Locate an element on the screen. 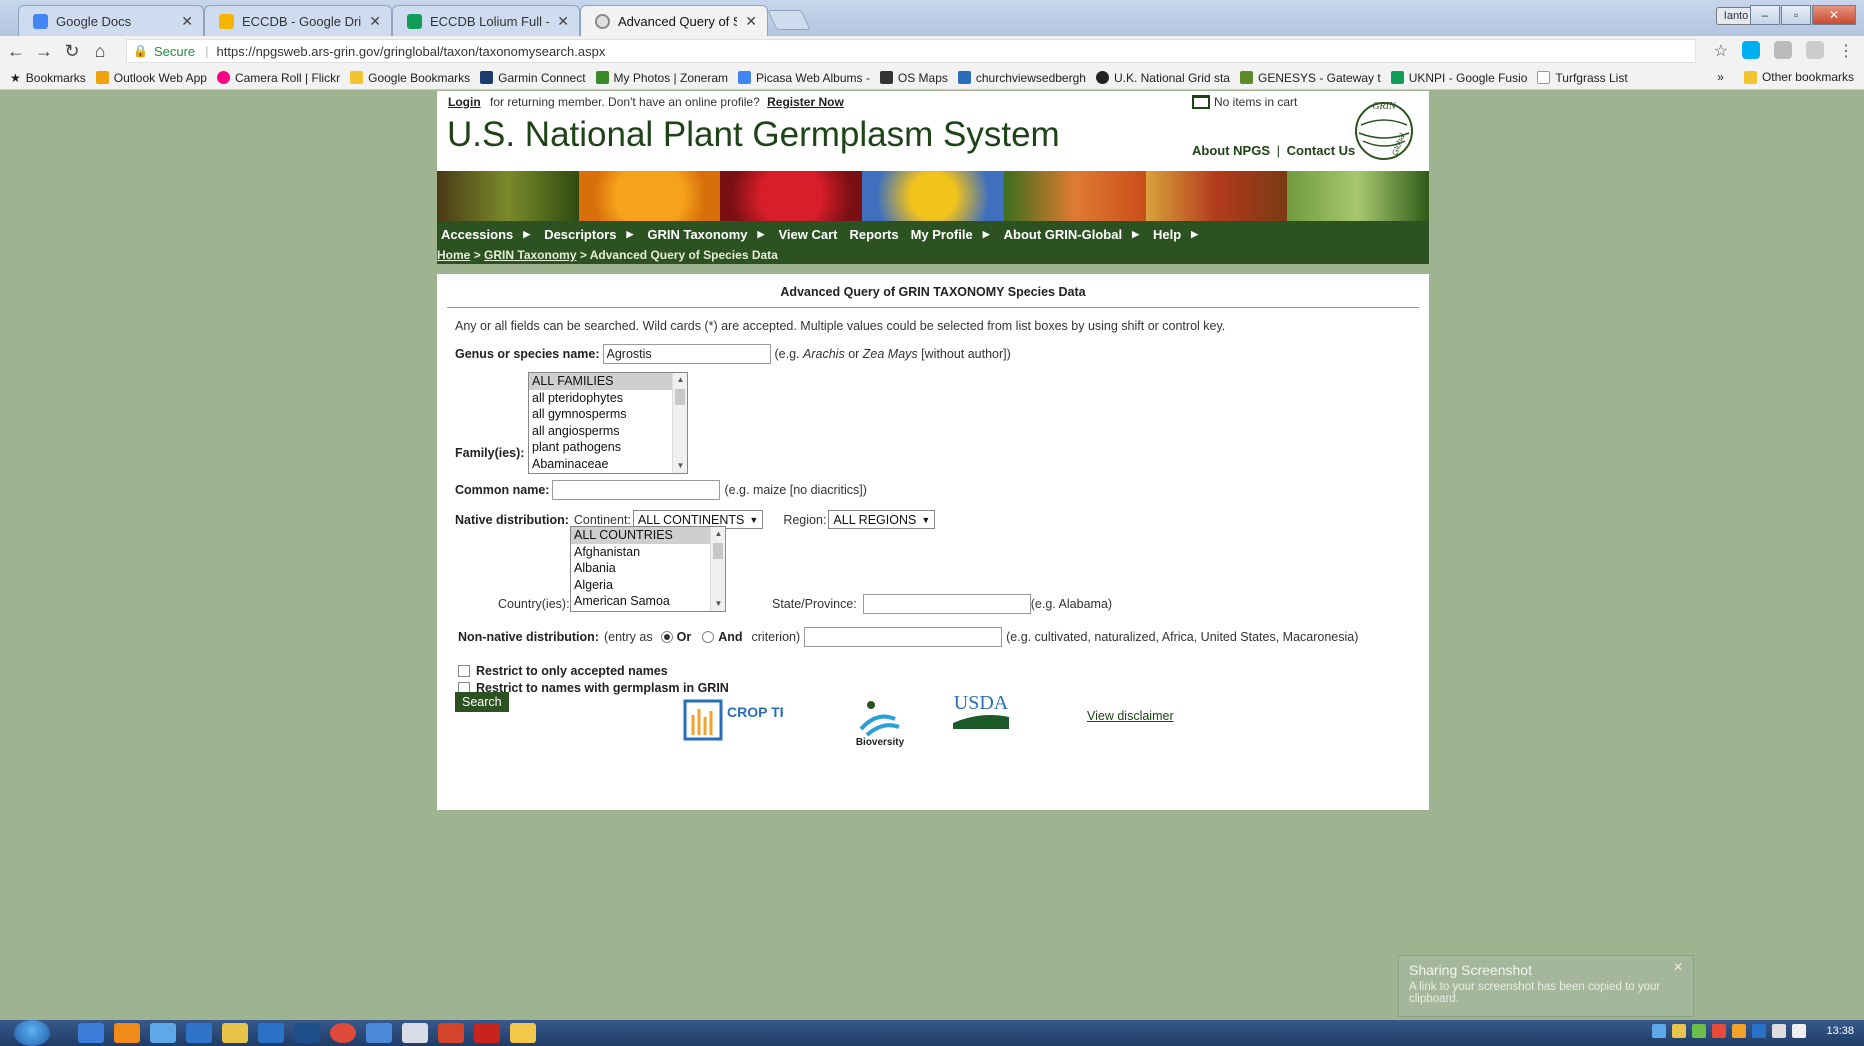 This screenshot has height=1046, width=1864. bookmark-item: GENESYS - Gateway t is located at coordinates (1310, 78).